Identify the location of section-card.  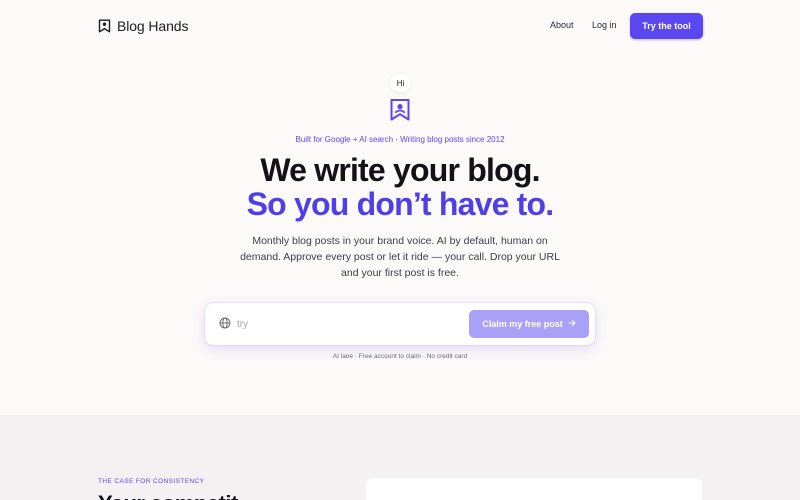
(534, 489).